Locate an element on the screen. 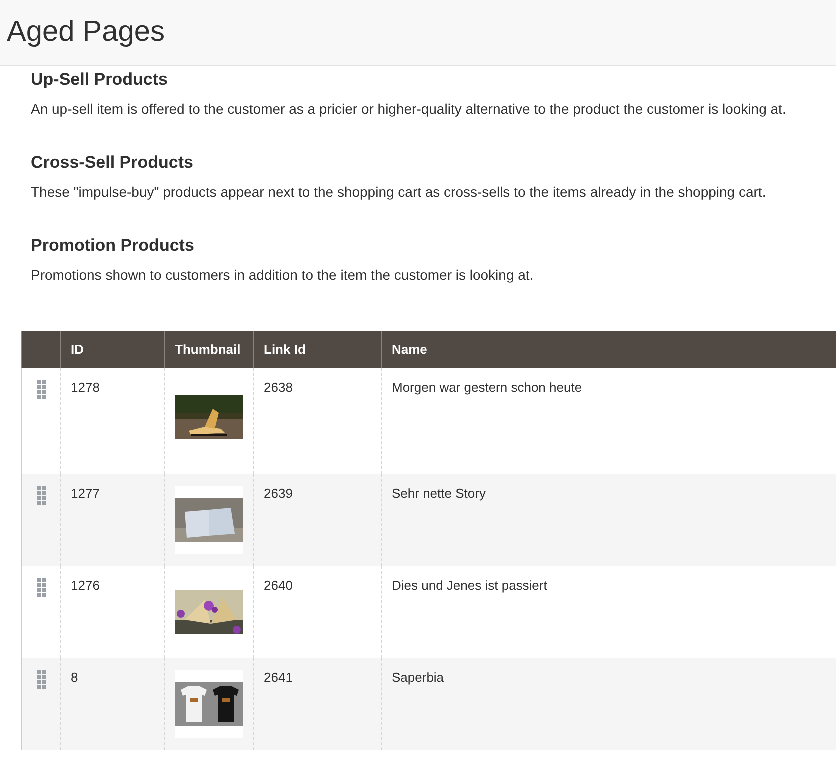  section-heading: Up-Sell Products is located at coordinates (100, 80).